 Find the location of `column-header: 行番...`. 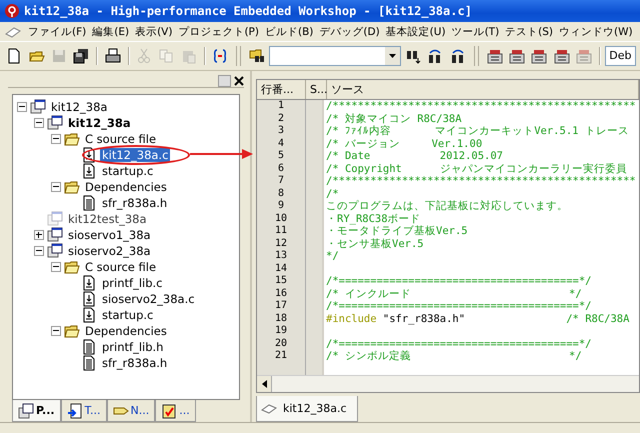

column-header: 行番... is located at coordinates (281, 89).